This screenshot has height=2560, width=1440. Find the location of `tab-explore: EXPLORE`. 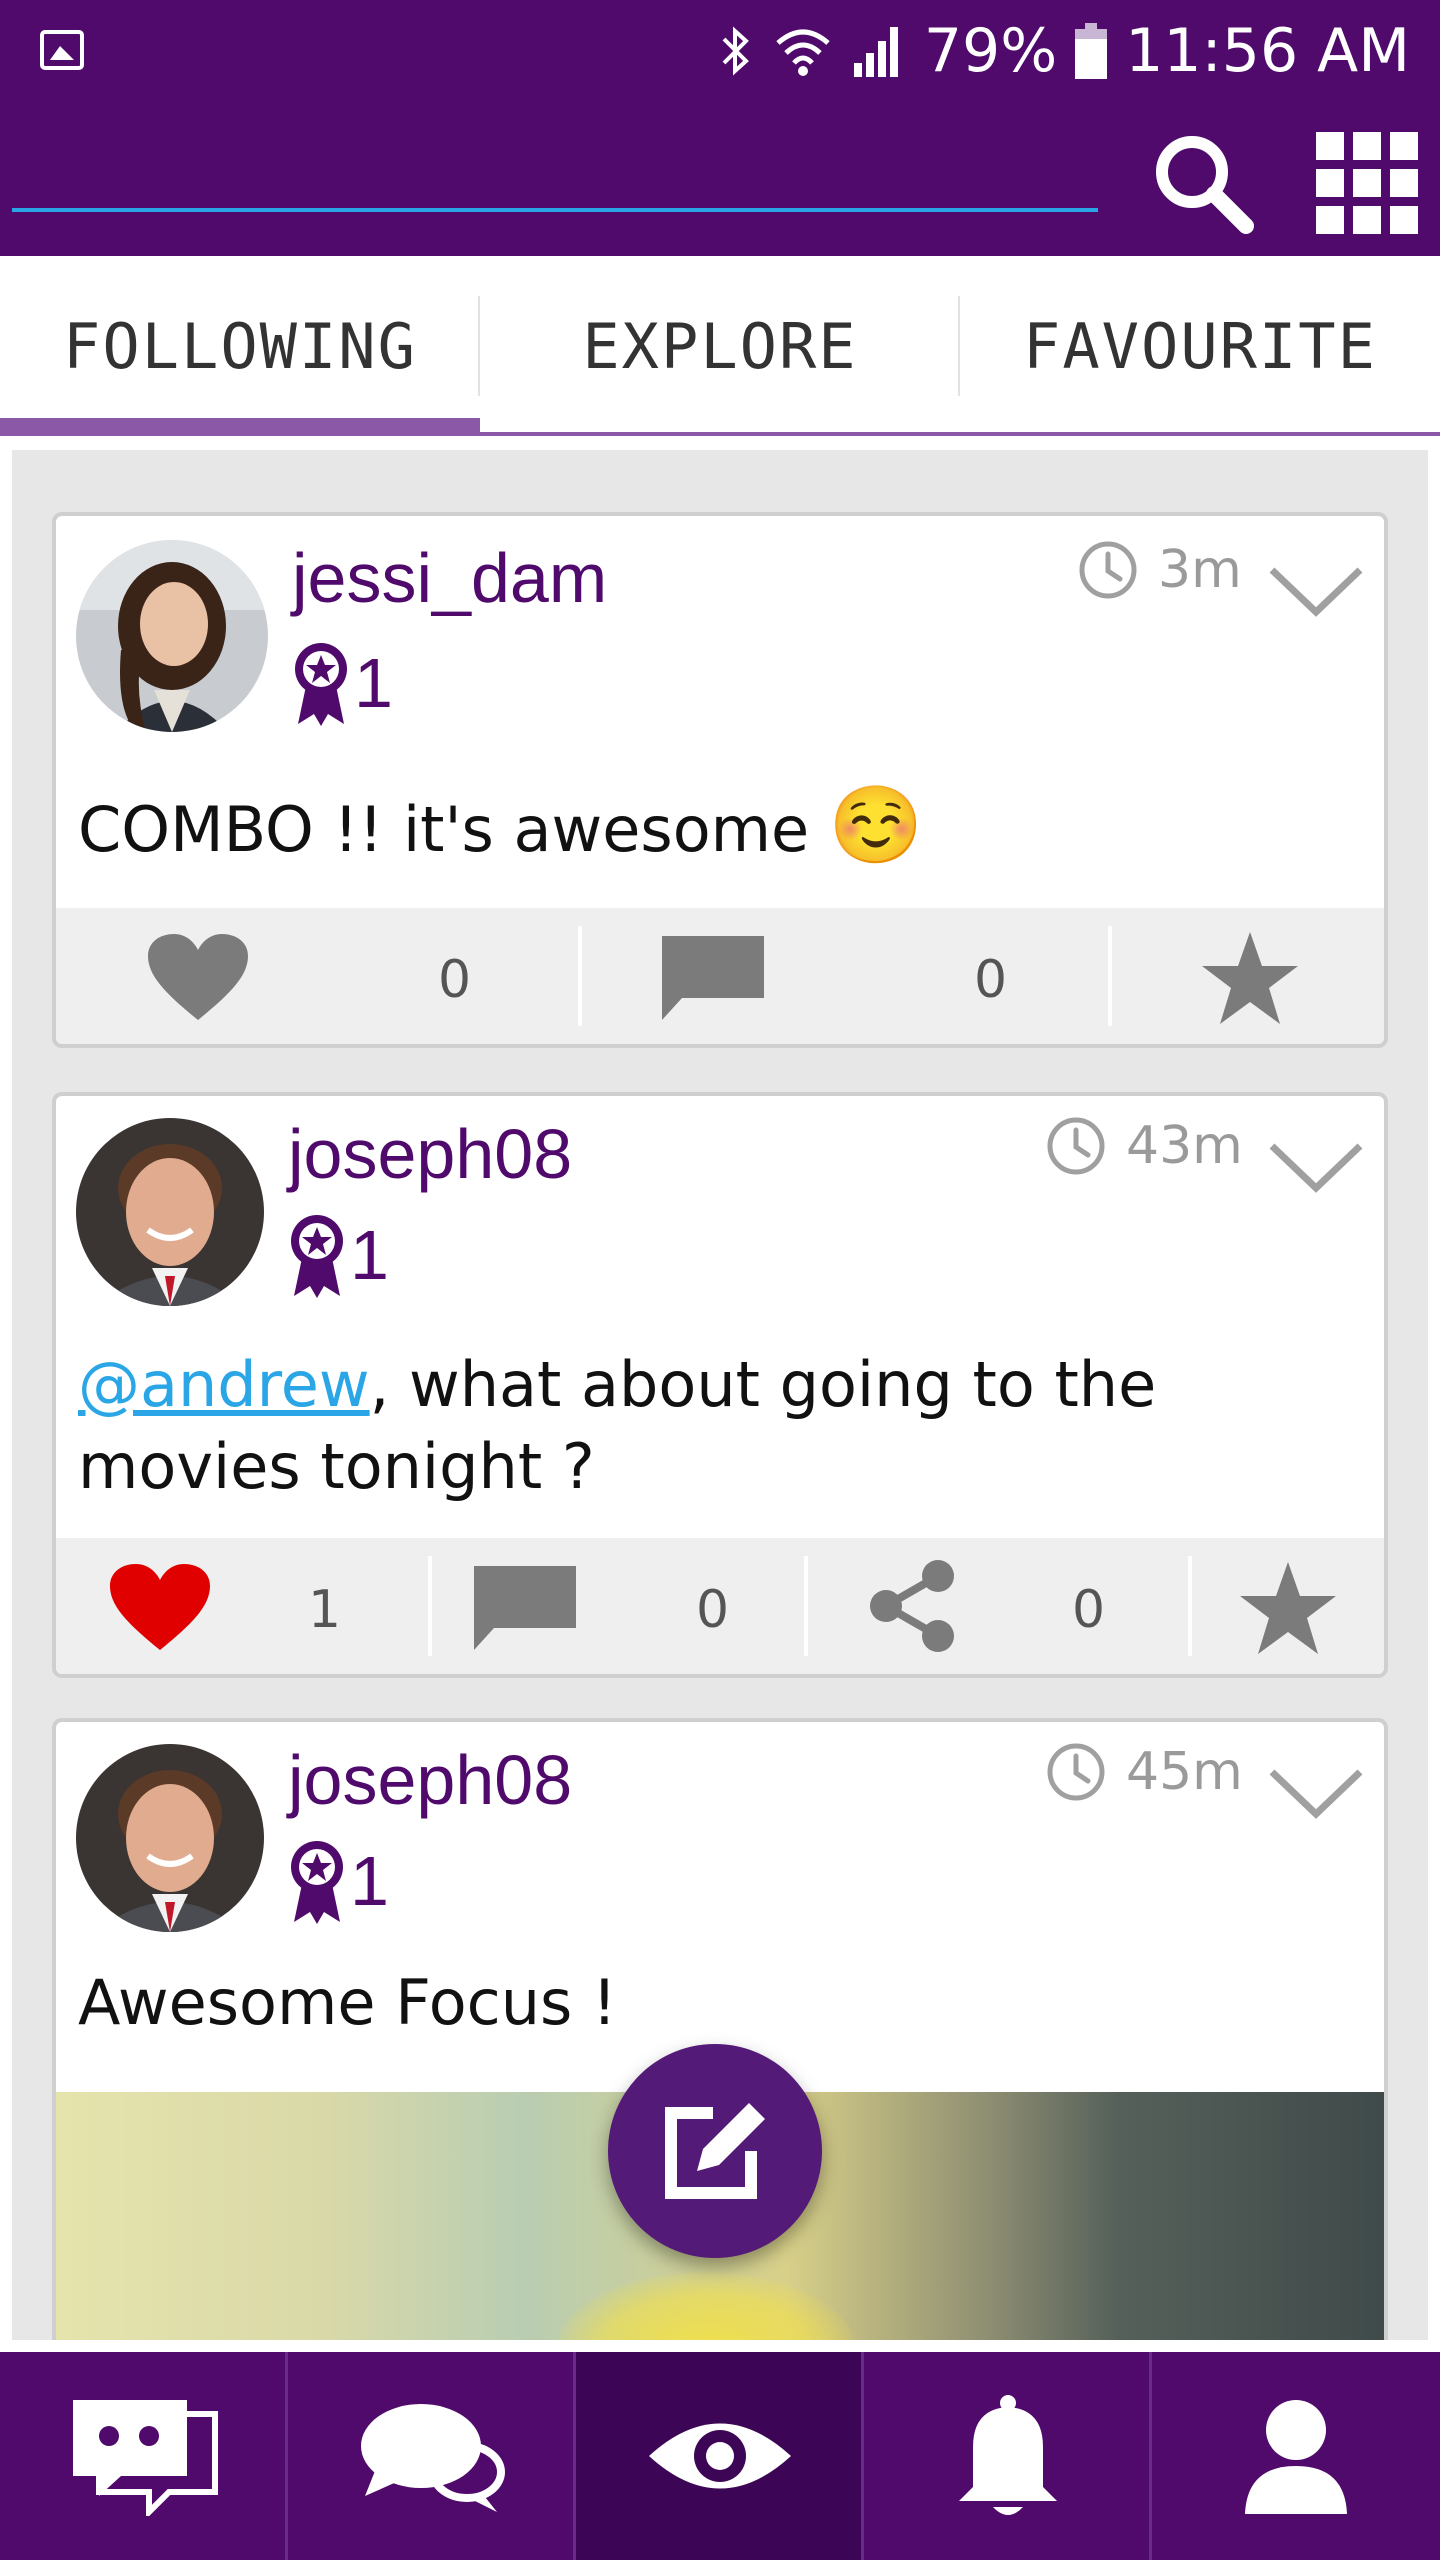

tab-explore: EXPLORE is located at coordinates (720, 346).